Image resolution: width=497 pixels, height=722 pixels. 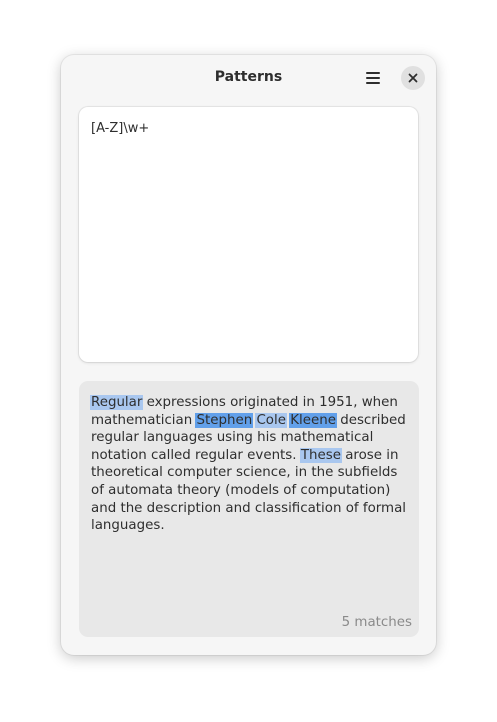 What do you see at coordinates (271, 420) in the screenshot?
I see `match-highlight: Cole` at bounding box center [271, 420].